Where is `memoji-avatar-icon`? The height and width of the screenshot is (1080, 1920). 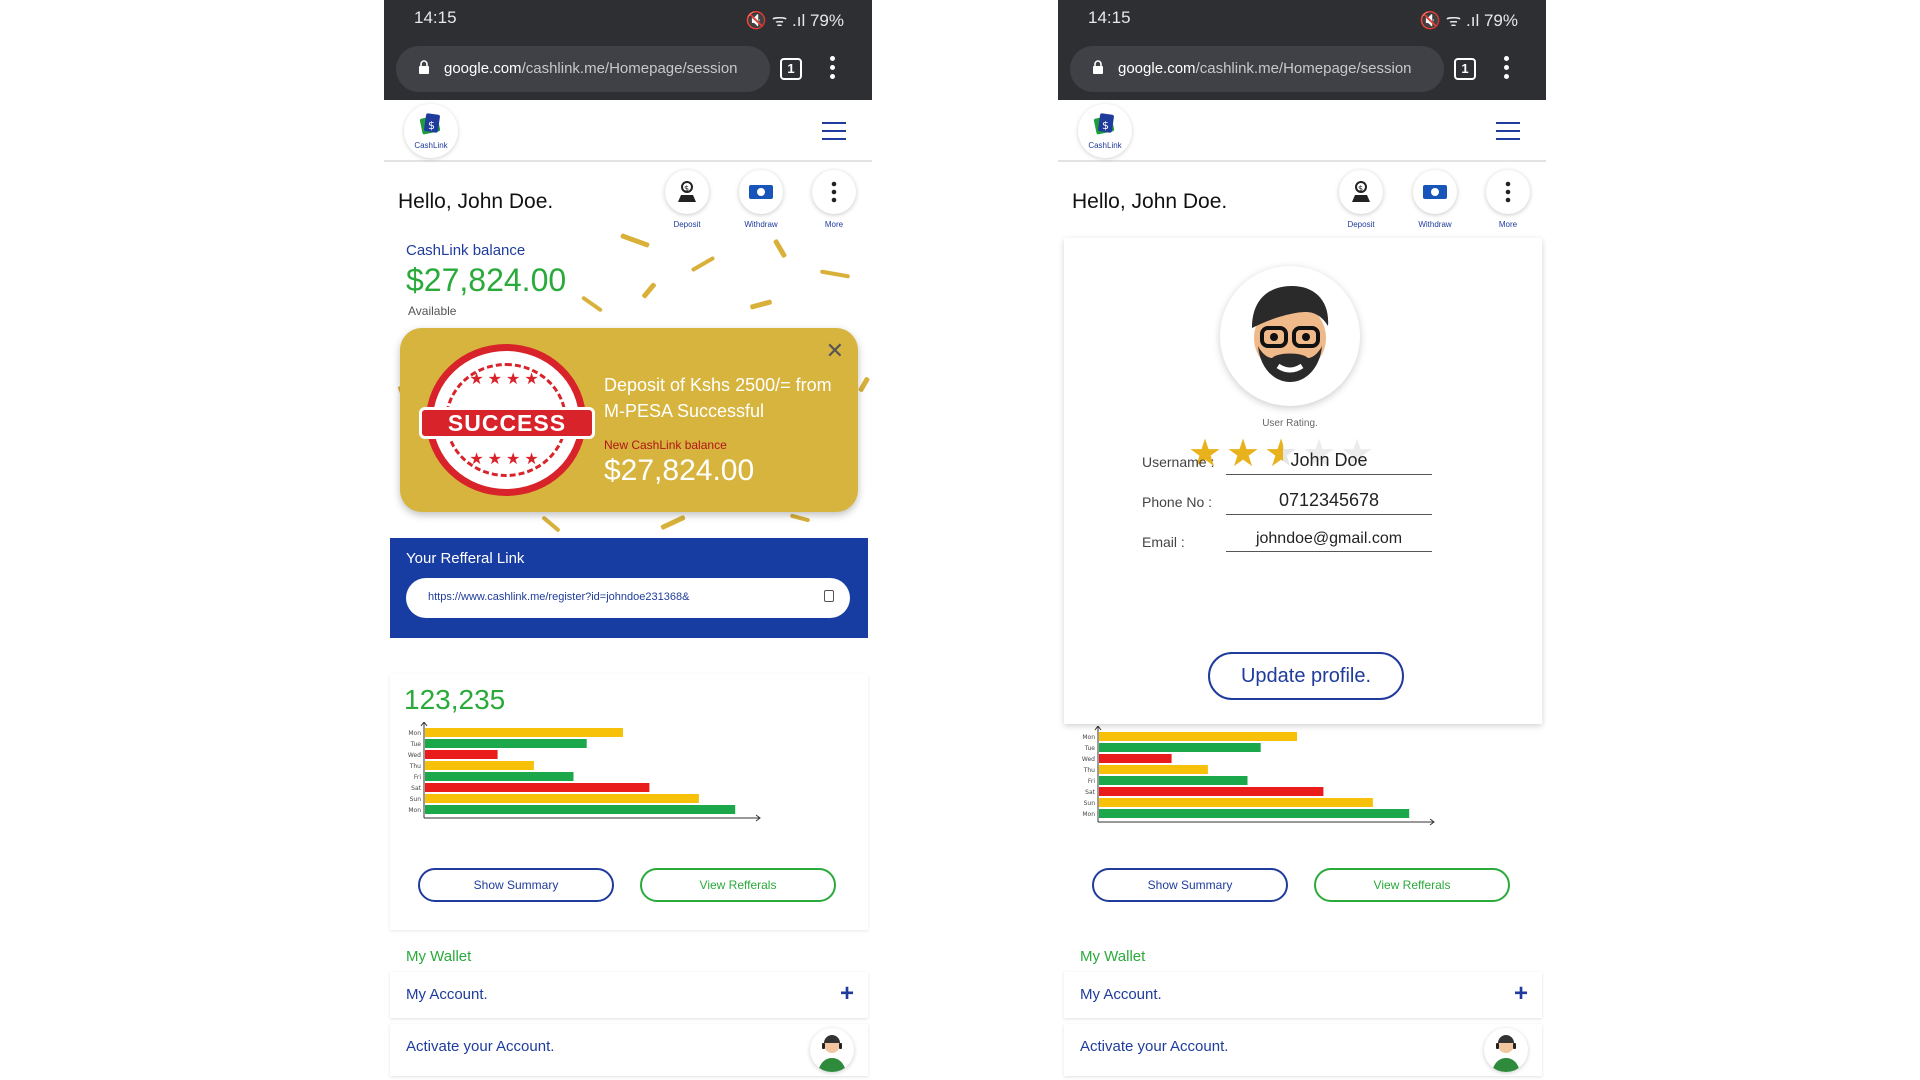 memoji-avatar-icon is located at coordinates (1290, 334).